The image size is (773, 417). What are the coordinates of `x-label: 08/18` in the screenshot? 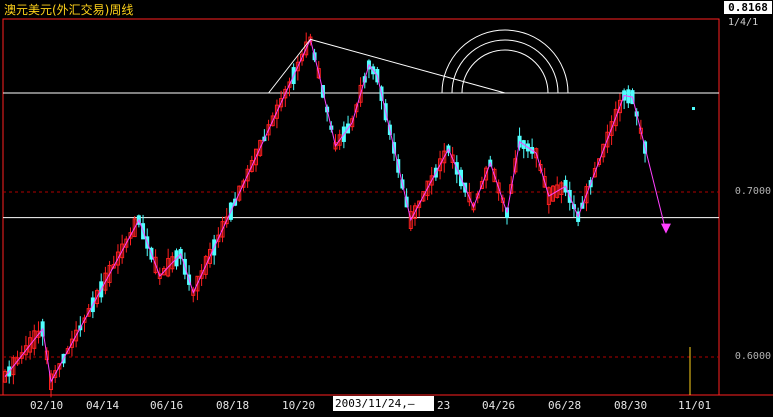 It's located at (233, 405).